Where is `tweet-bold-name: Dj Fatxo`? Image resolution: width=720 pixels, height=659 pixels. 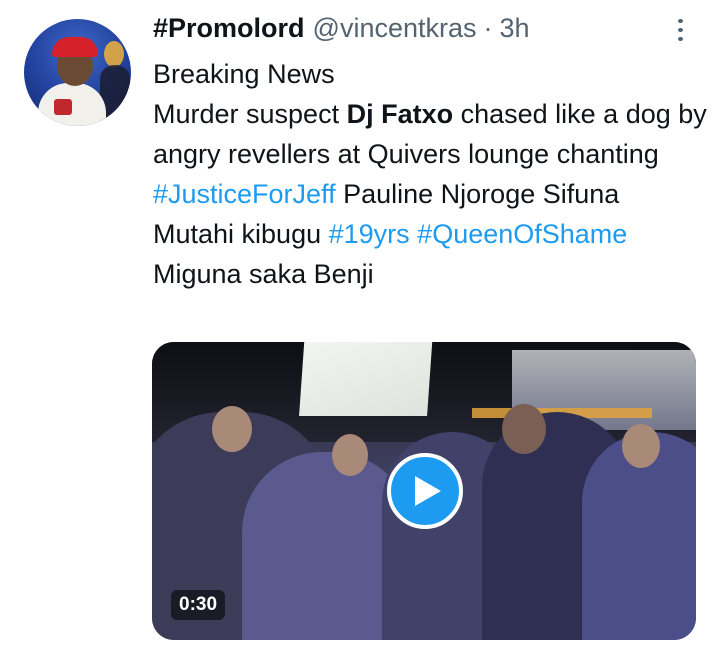
tweet-bold-name: Dj Fatxo is located at coordinates (400, 114).